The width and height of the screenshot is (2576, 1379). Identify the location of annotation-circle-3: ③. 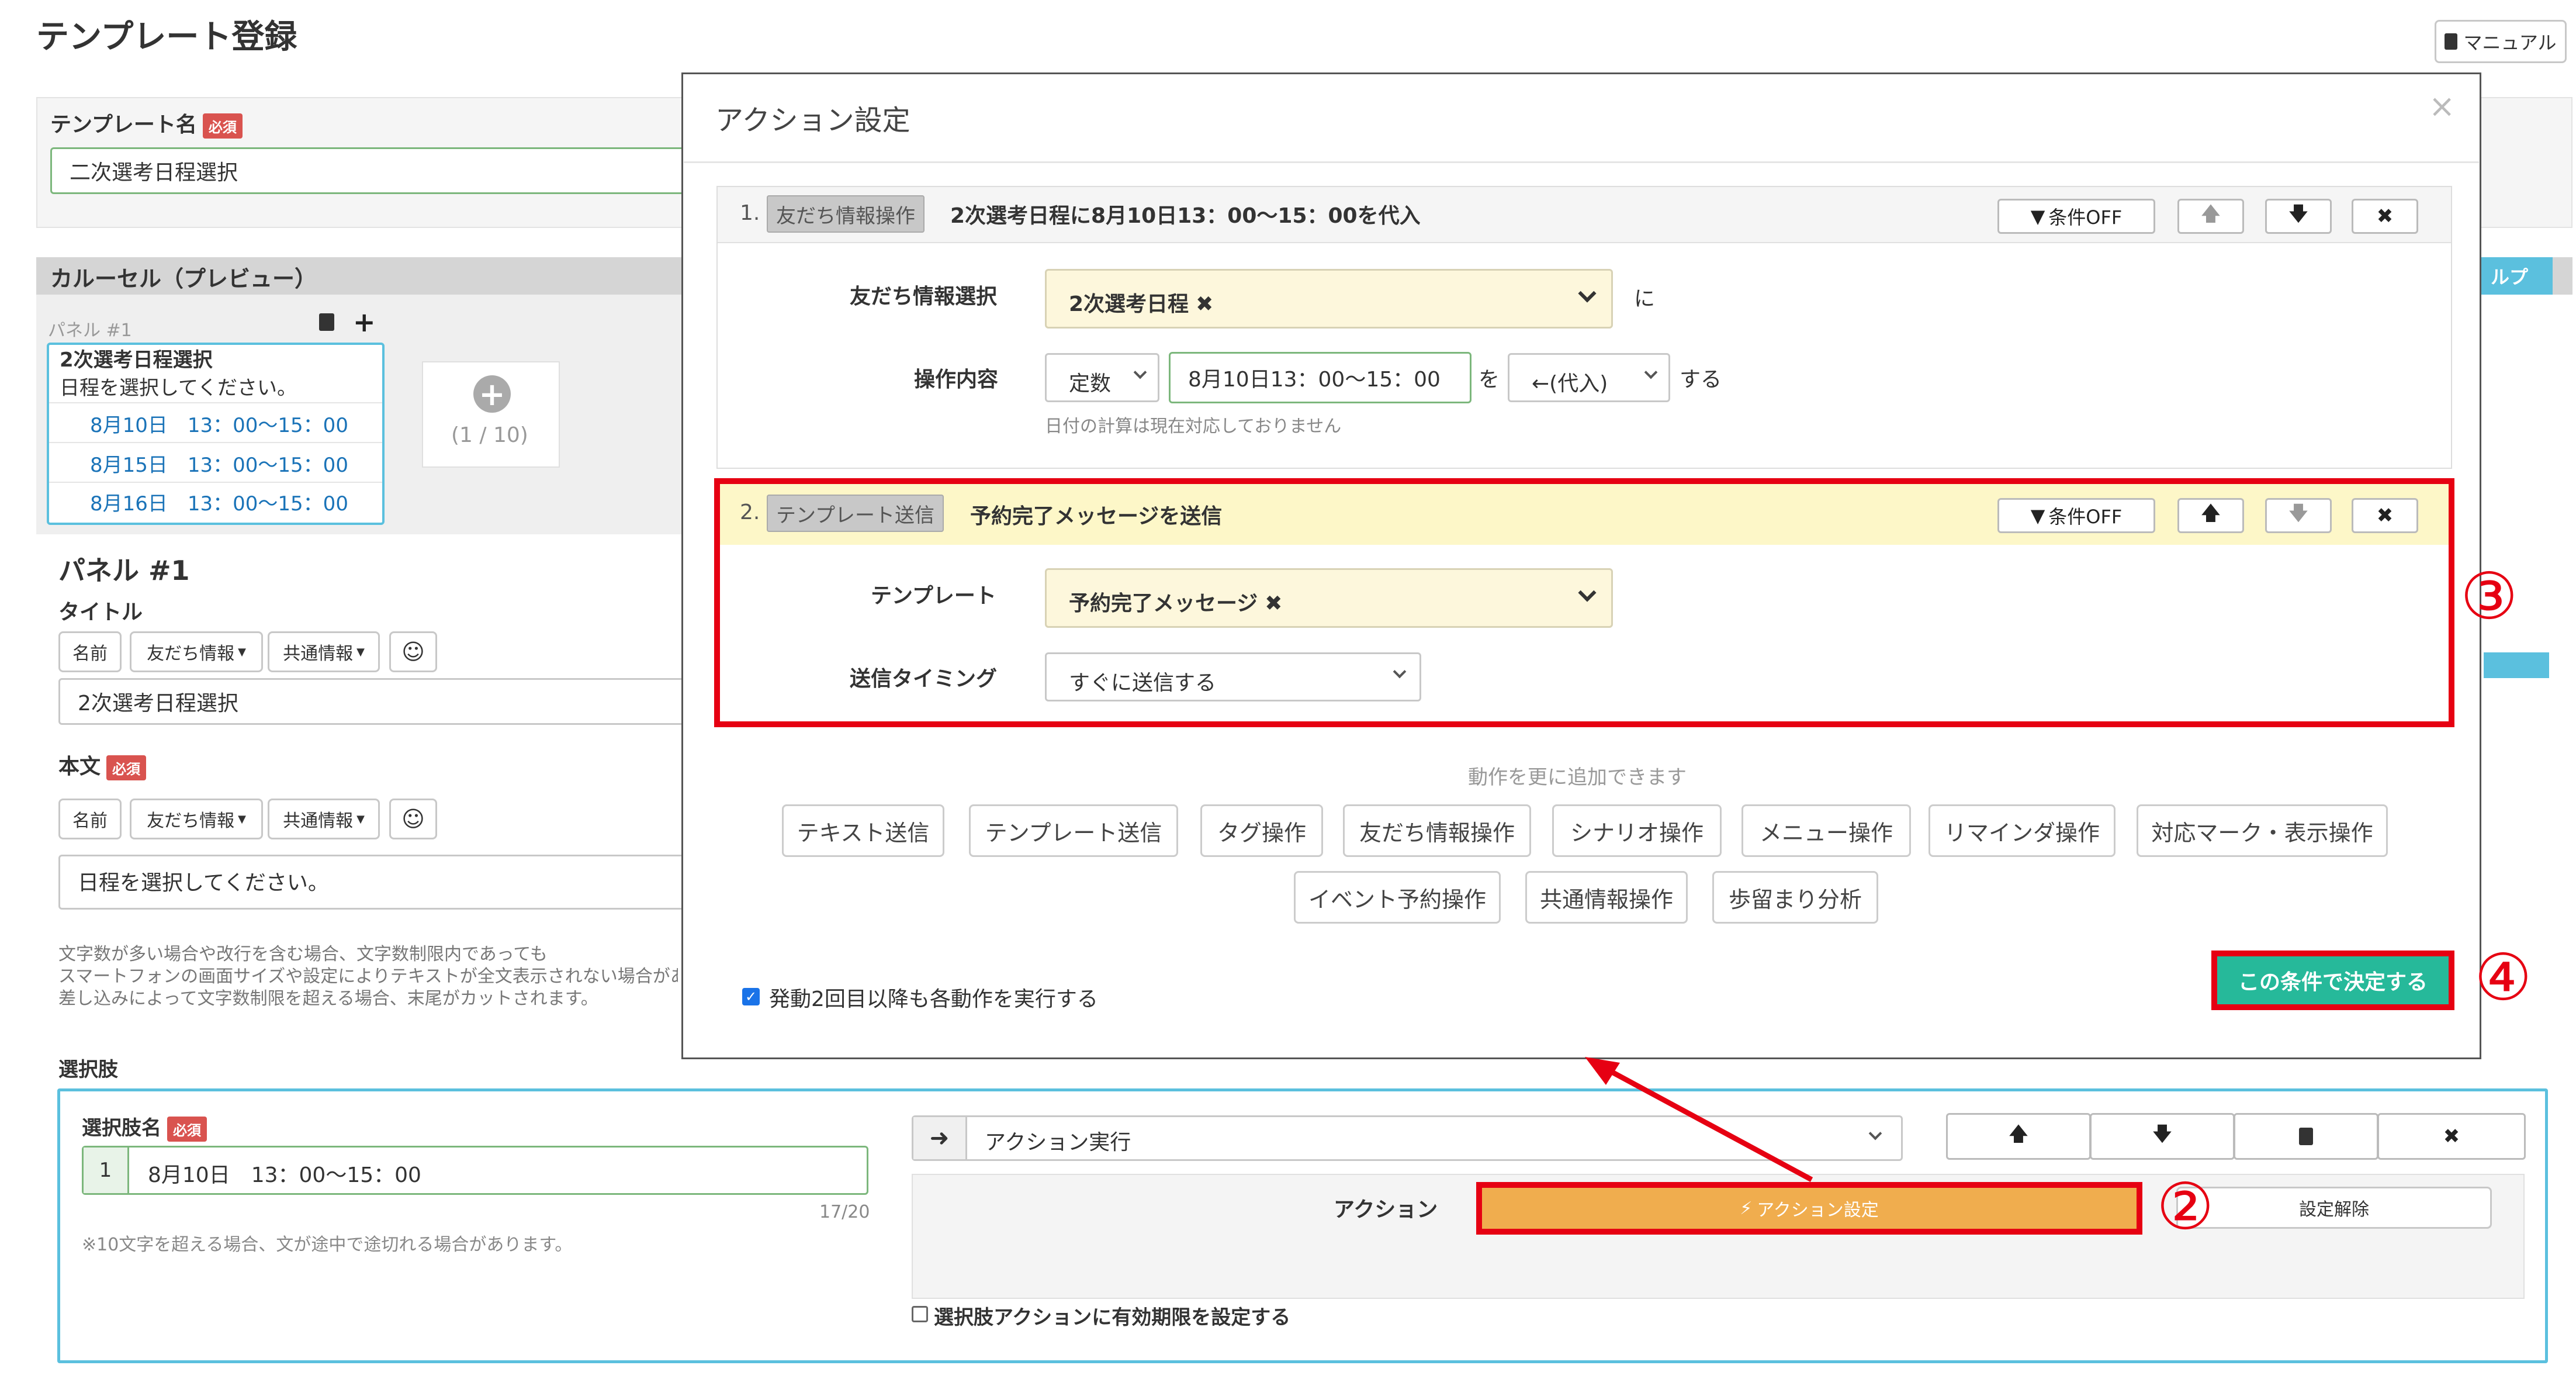
(2489, 596).